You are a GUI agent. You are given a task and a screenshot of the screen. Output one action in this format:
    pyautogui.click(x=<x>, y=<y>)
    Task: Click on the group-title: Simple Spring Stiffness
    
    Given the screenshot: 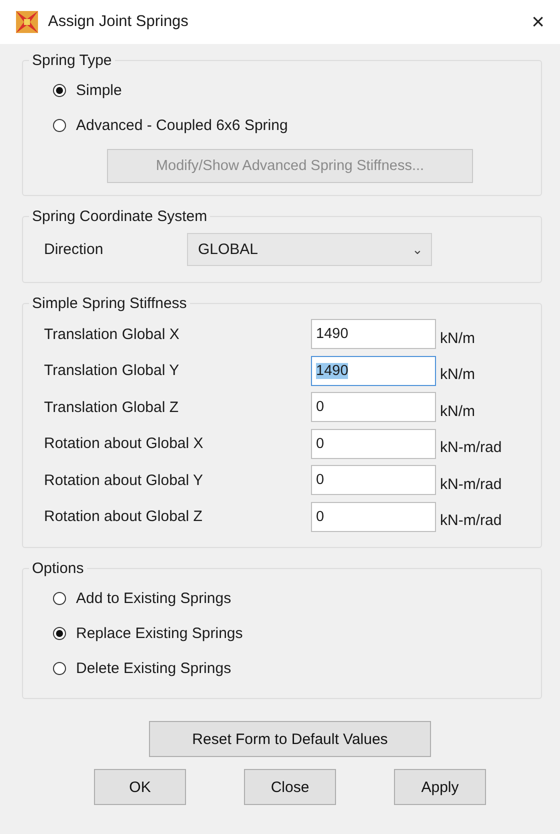 What is the action you would take?
    pyautogui.click(x=109, y=303)
    